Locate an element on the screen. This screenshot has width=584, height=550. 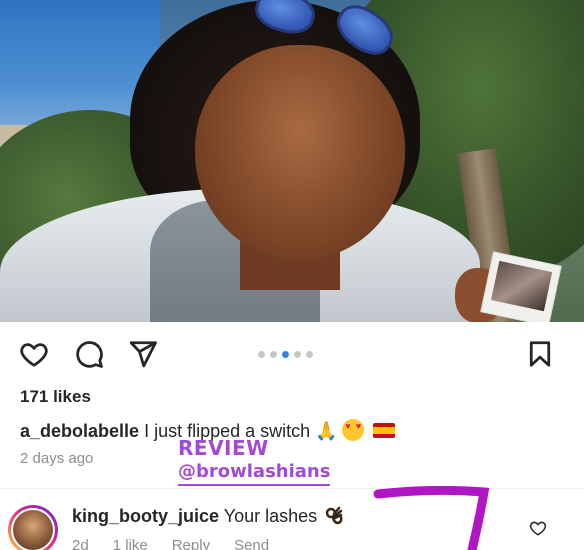
likes-count: 171 likes is located at coordinates (55, 397).